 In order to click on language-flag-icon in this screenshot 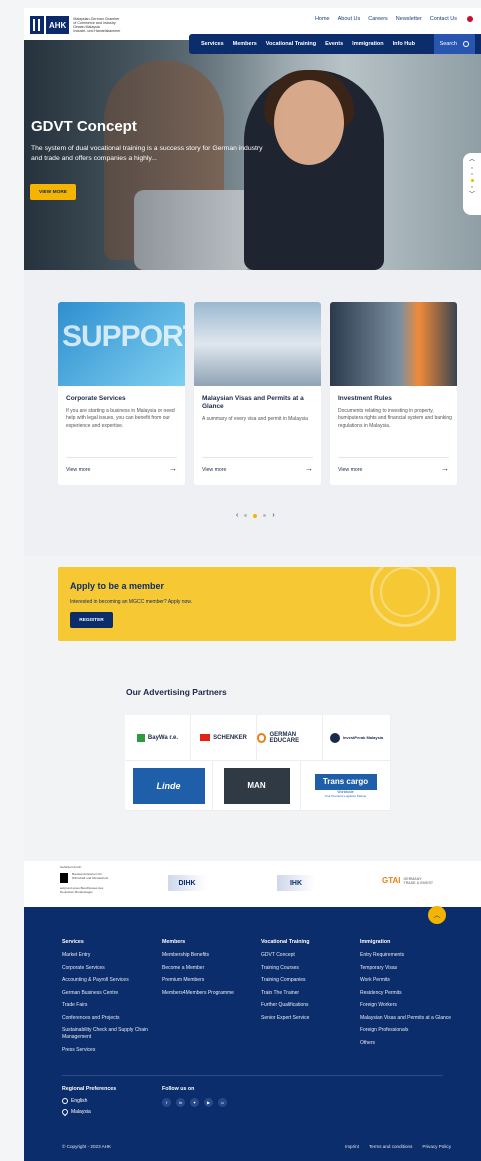, I will do `click(470, 19)`.